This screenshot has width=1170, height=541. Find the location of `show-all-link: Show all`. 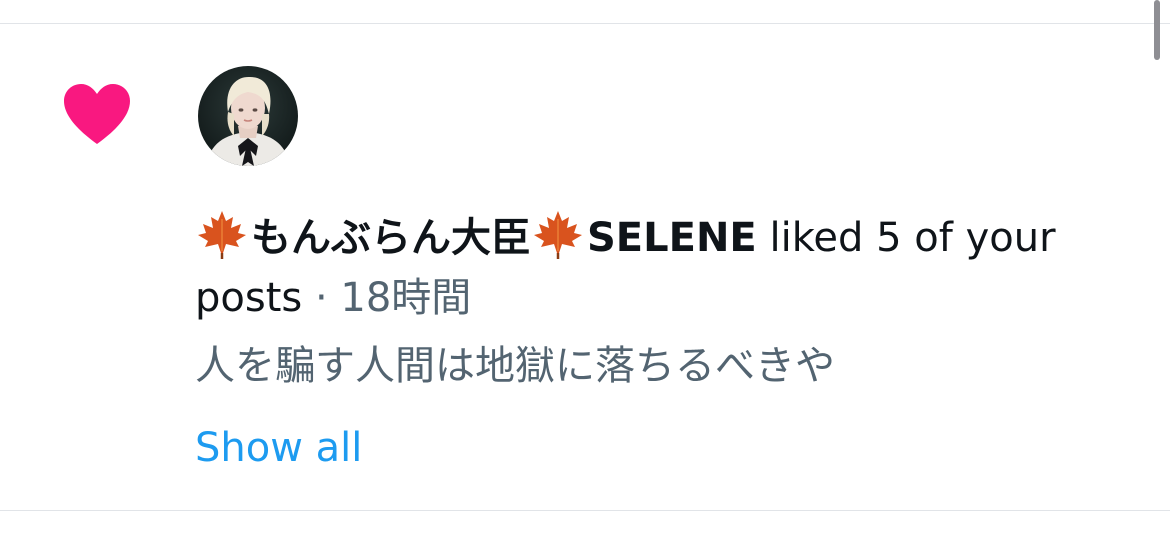

show-all-link: Show all is located at coordinates (278, 448).